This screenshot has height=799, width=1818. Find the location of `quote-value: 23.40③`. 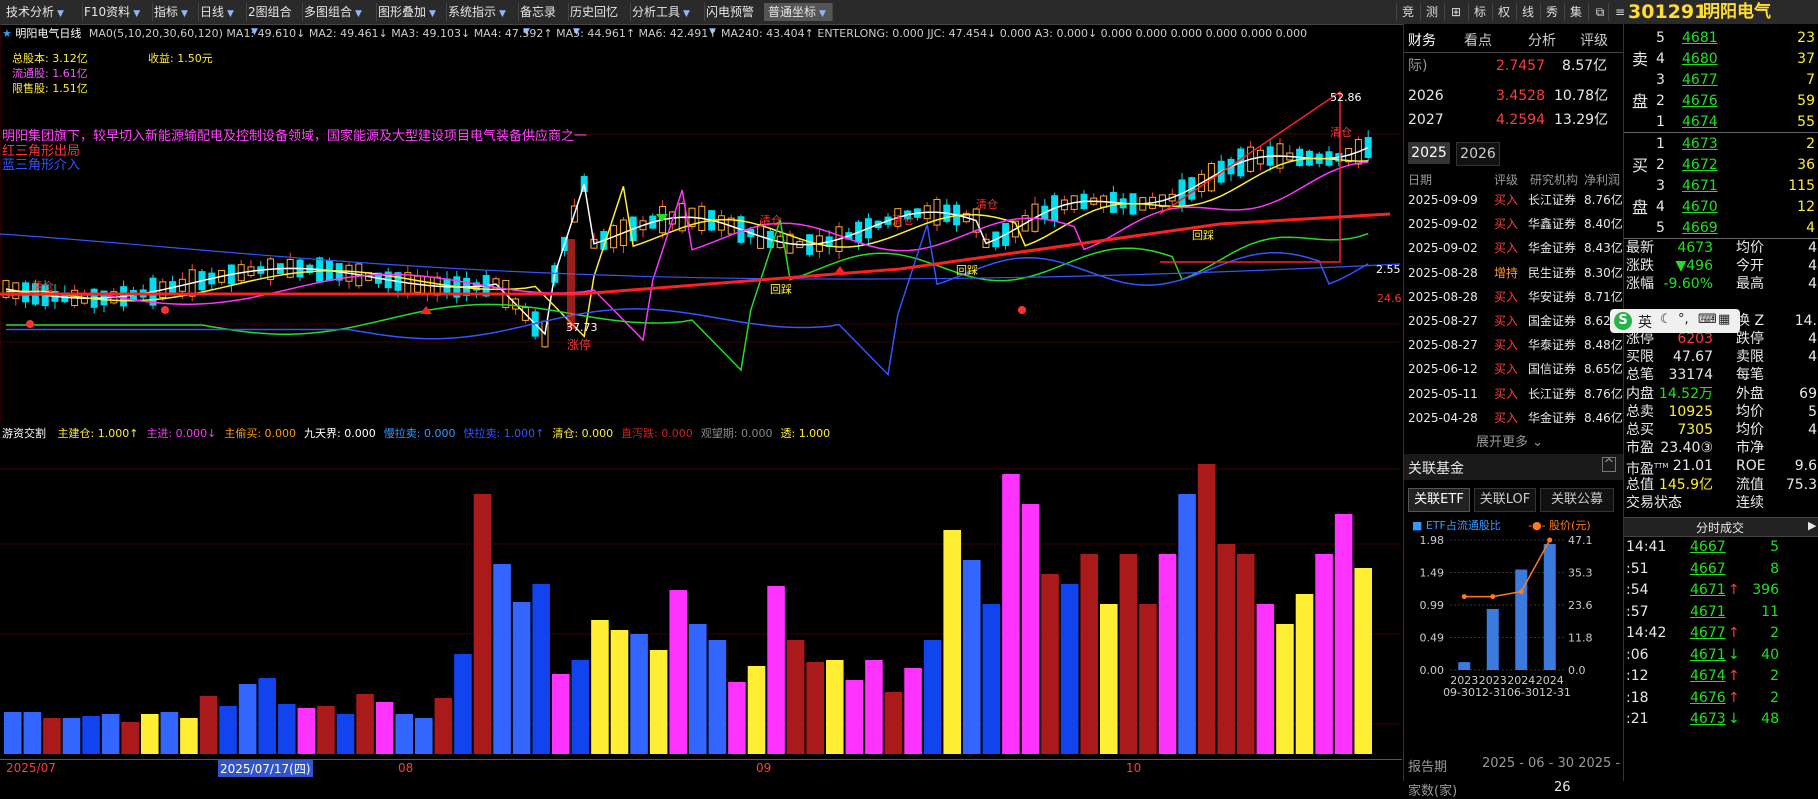

quote-value: 23.40③ is located at coordinates (1686, 448).